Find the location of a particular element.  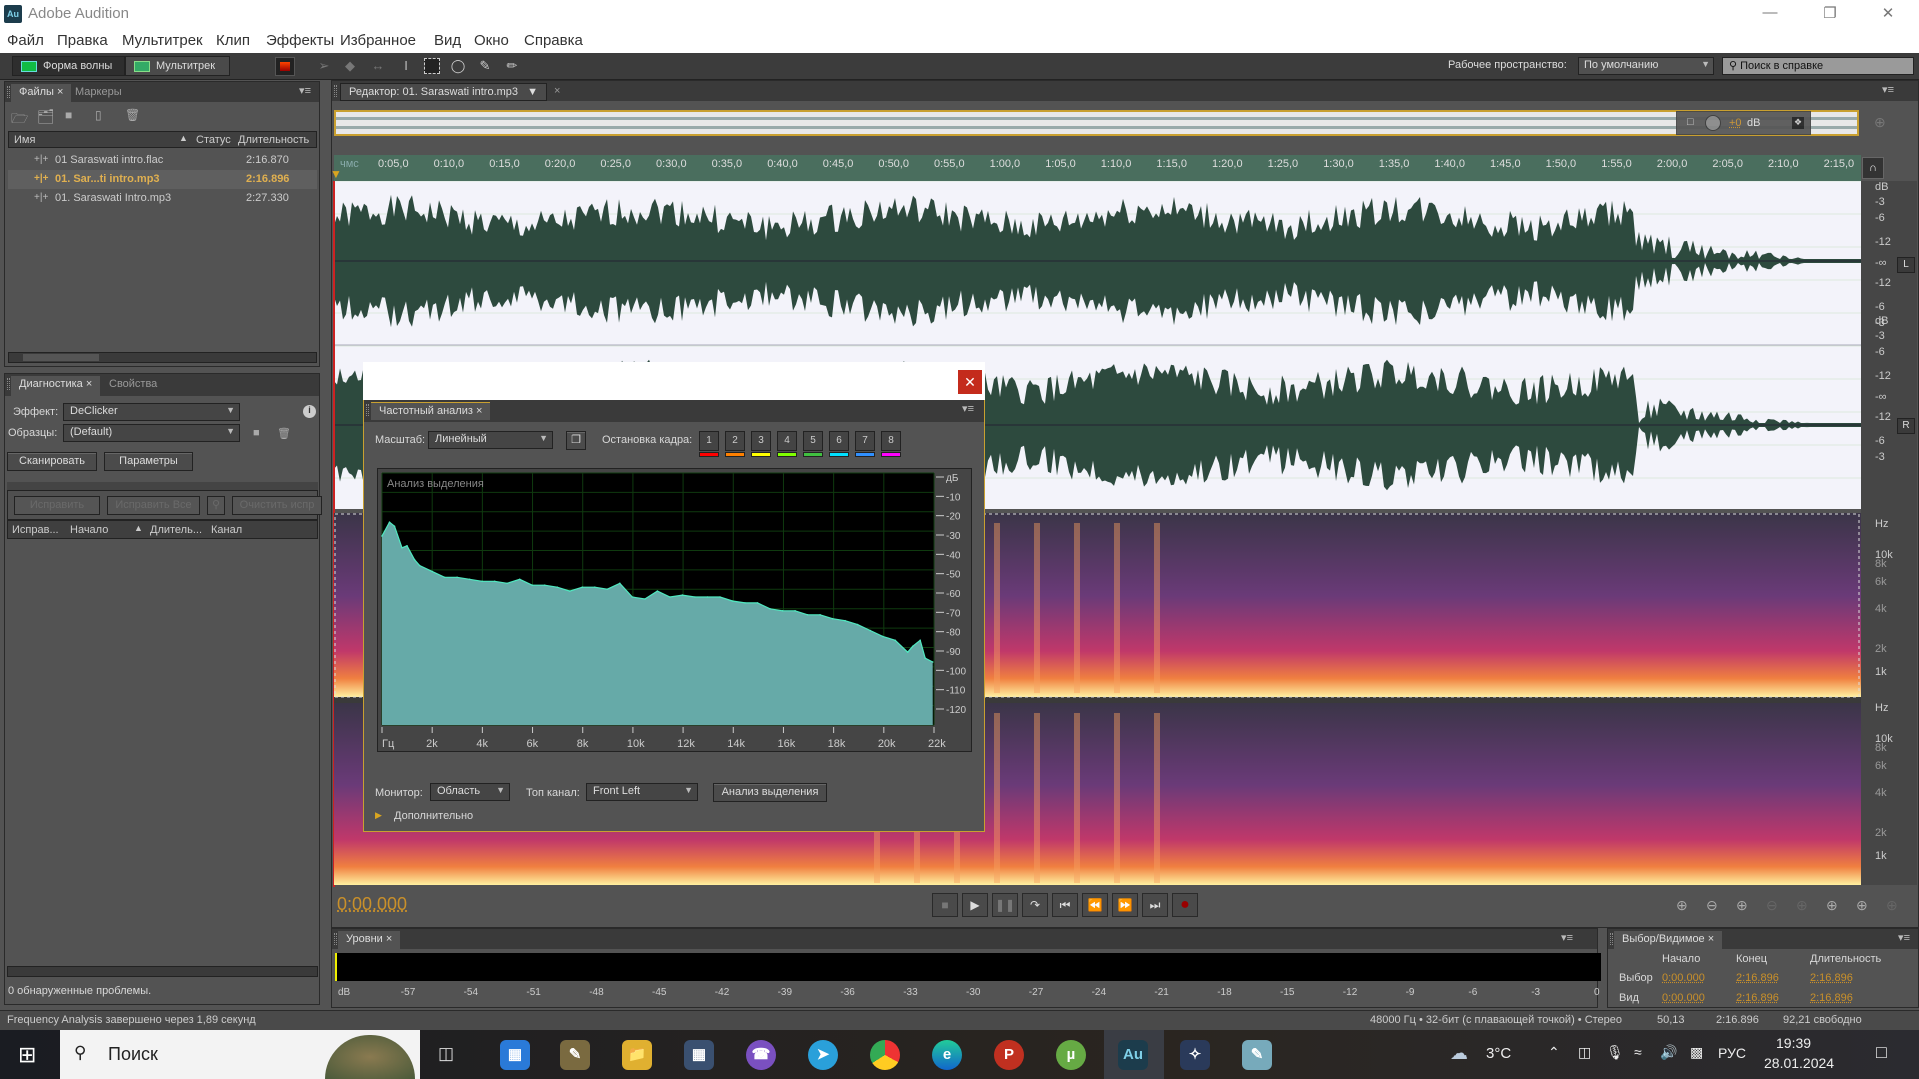

audition-icon: Au is located at coordinates (1133, 1055).